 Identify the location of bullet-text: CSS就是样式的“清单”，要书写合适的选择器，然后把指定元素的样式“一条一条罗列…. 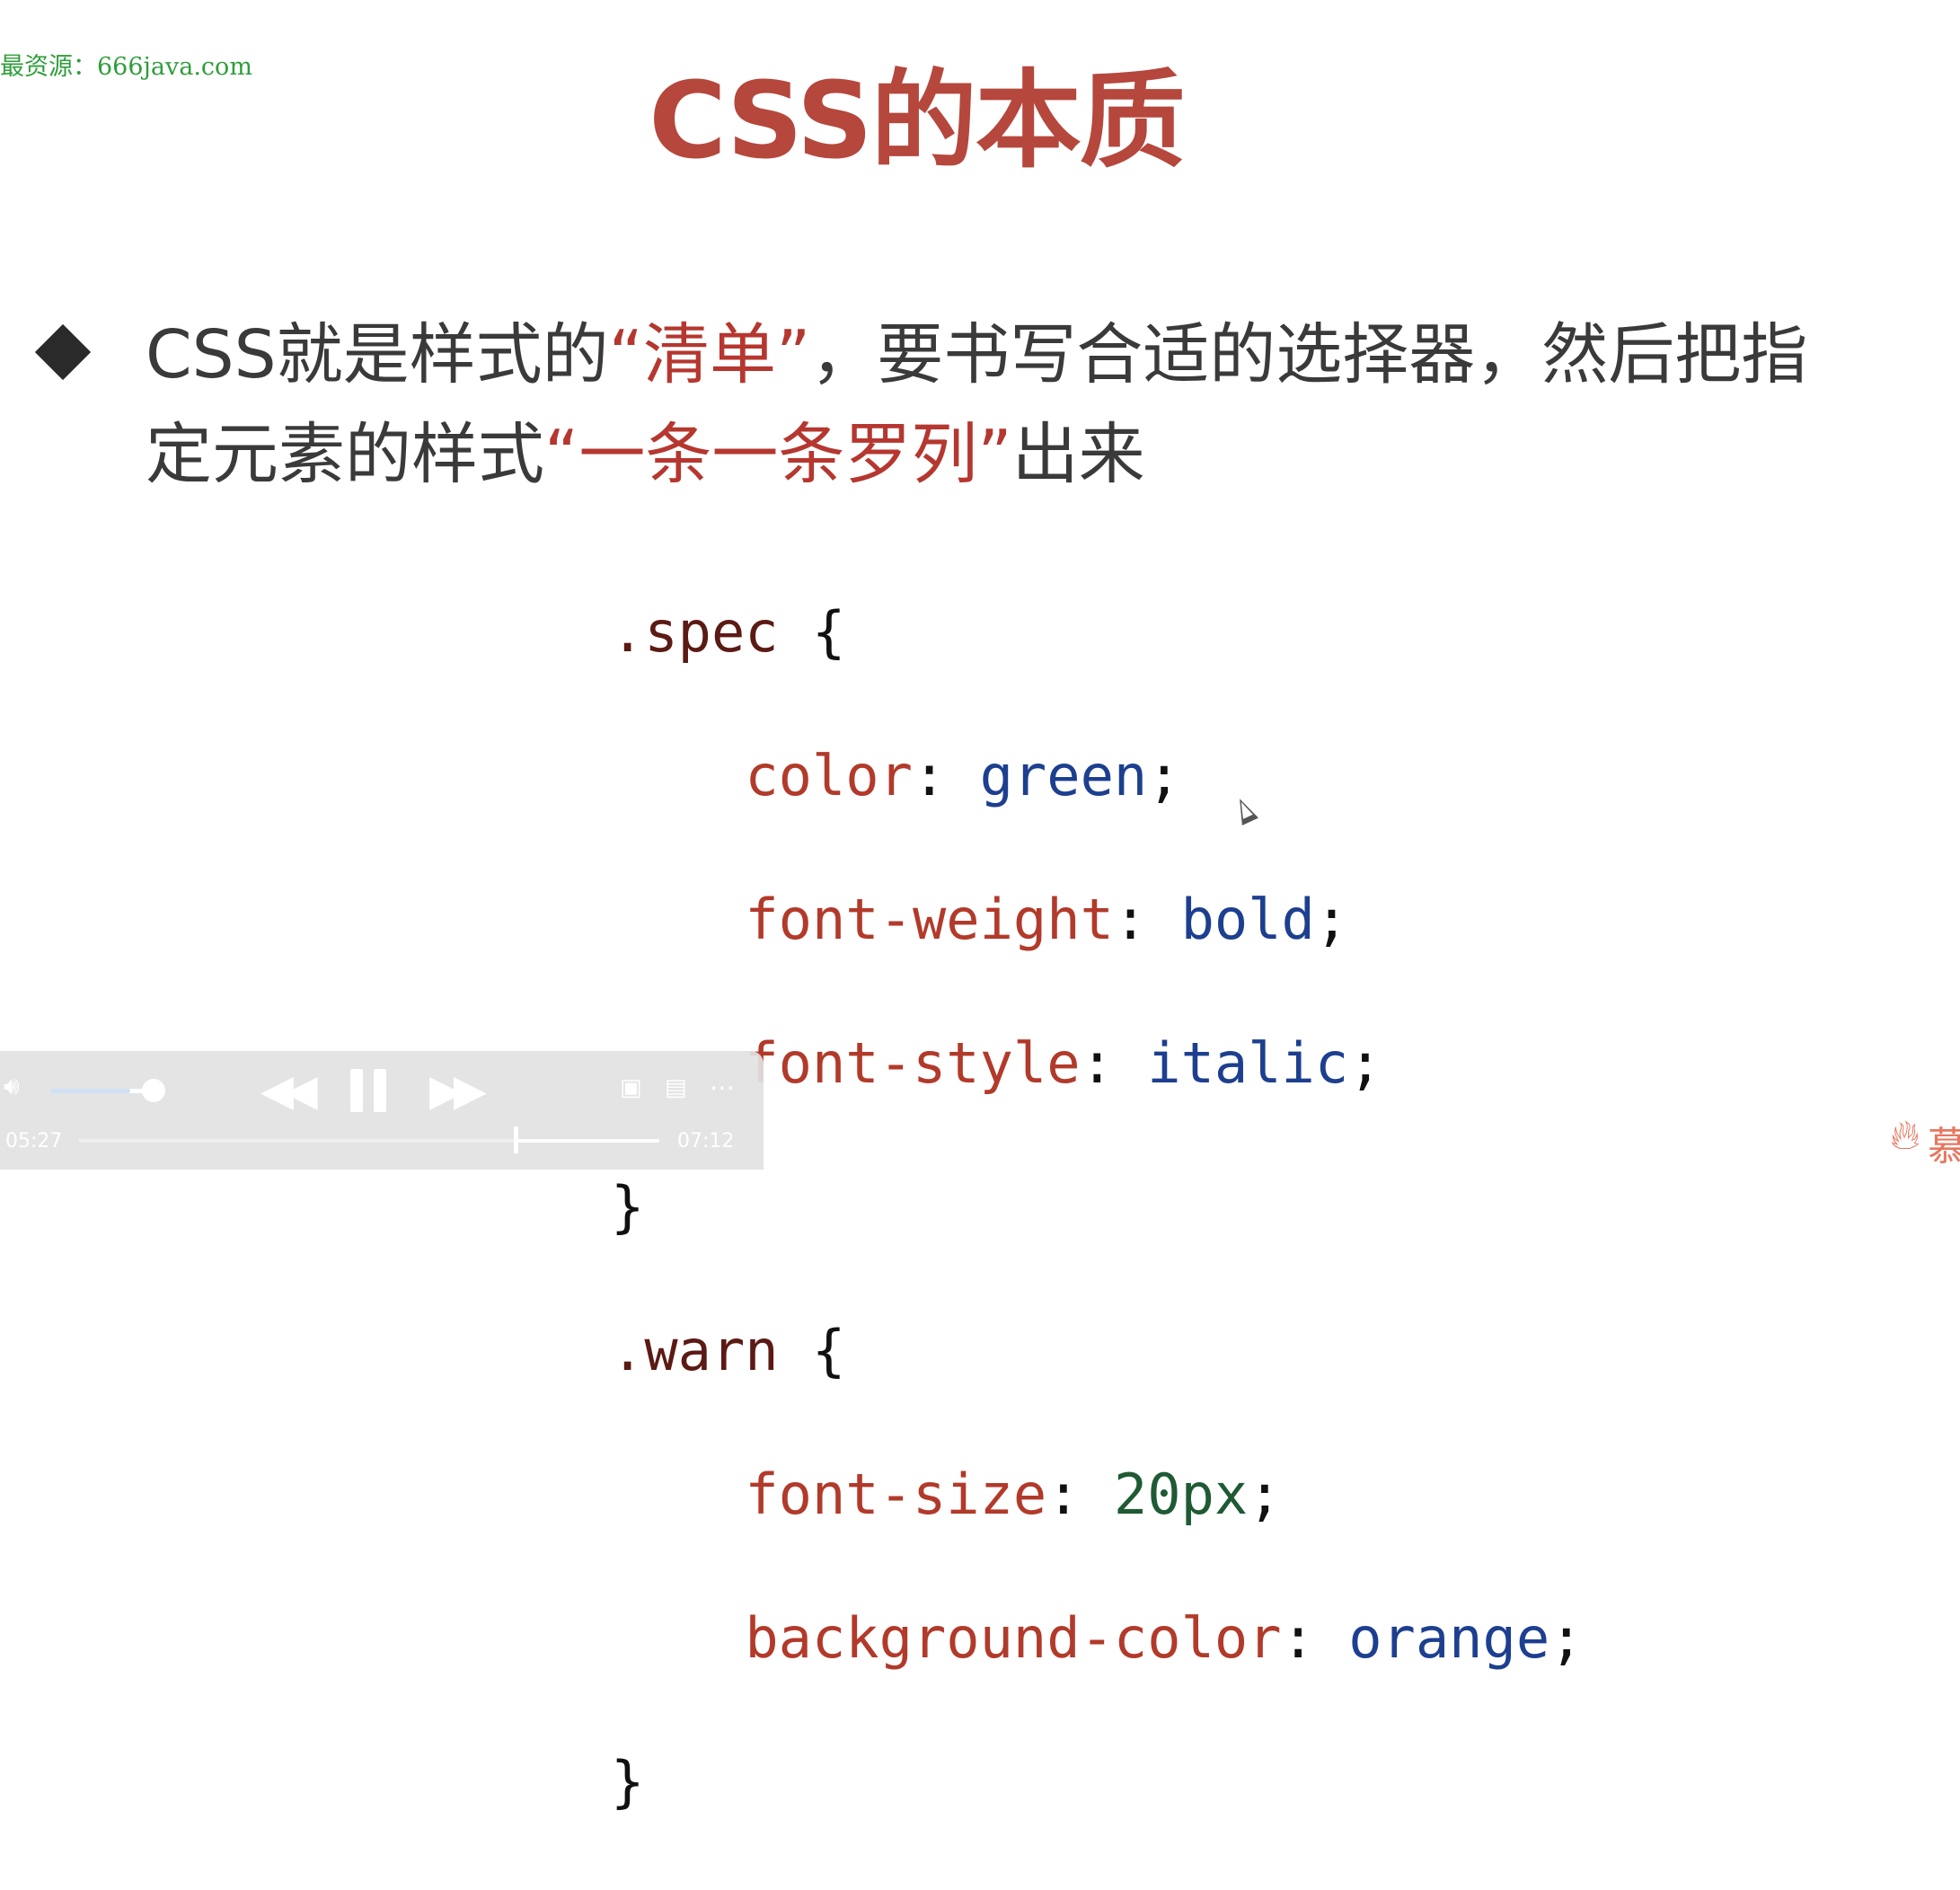
(990, 405).